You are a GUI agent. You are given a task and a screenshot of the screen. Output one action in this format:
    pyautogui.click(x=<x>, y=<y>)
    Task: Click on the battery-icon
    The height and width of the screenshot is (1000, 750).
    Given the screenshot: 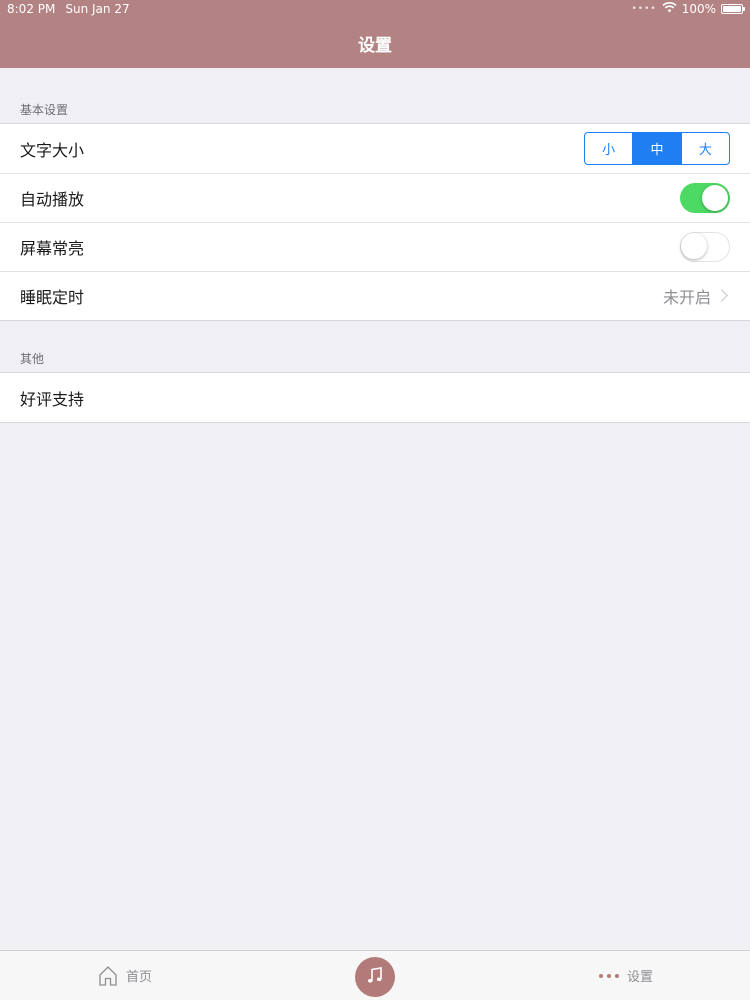 What is the action you would take?
    pyautogui.click(x=733, y=9)
    